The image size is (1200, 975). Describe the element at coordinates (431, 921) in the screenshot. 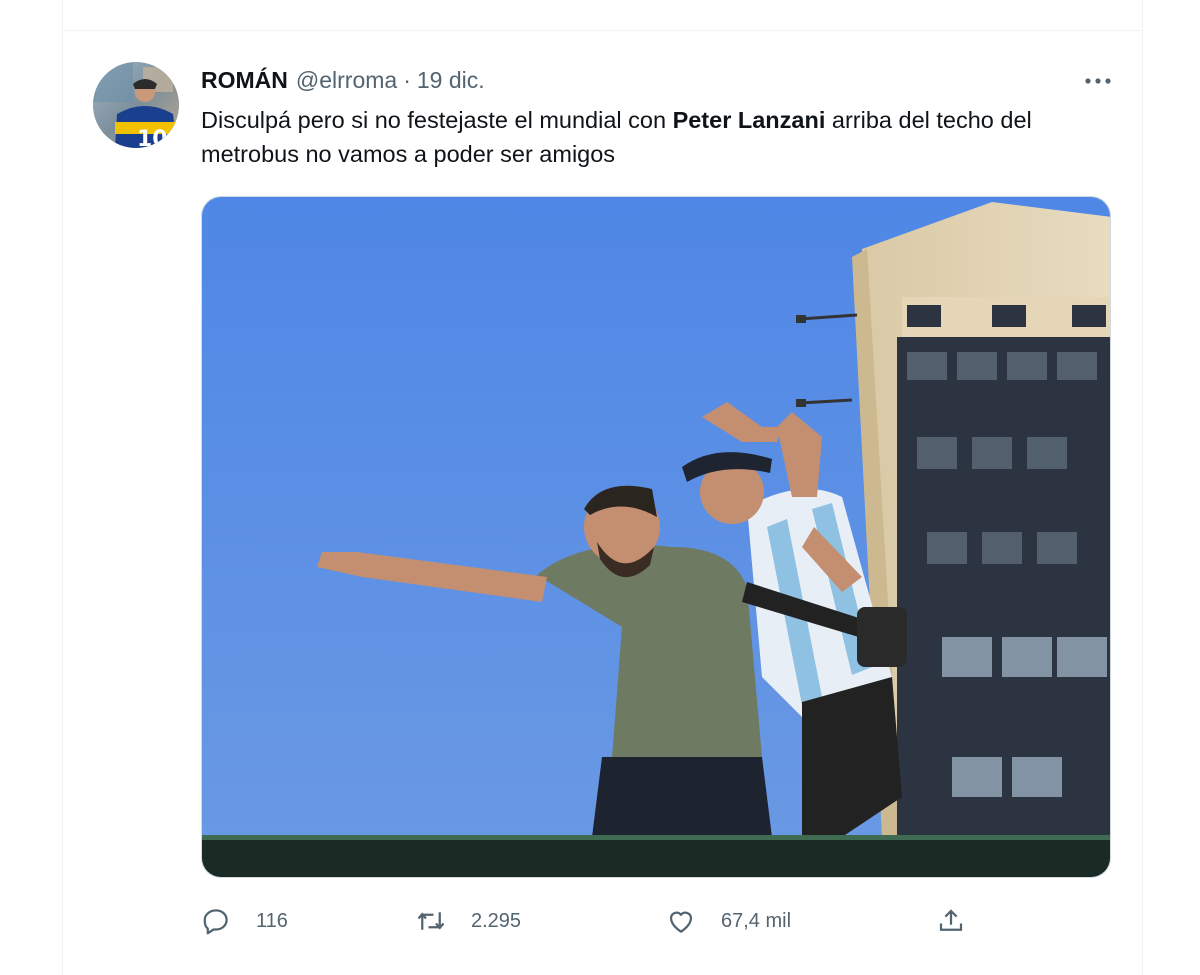

I see `retweet-icon` at that location.